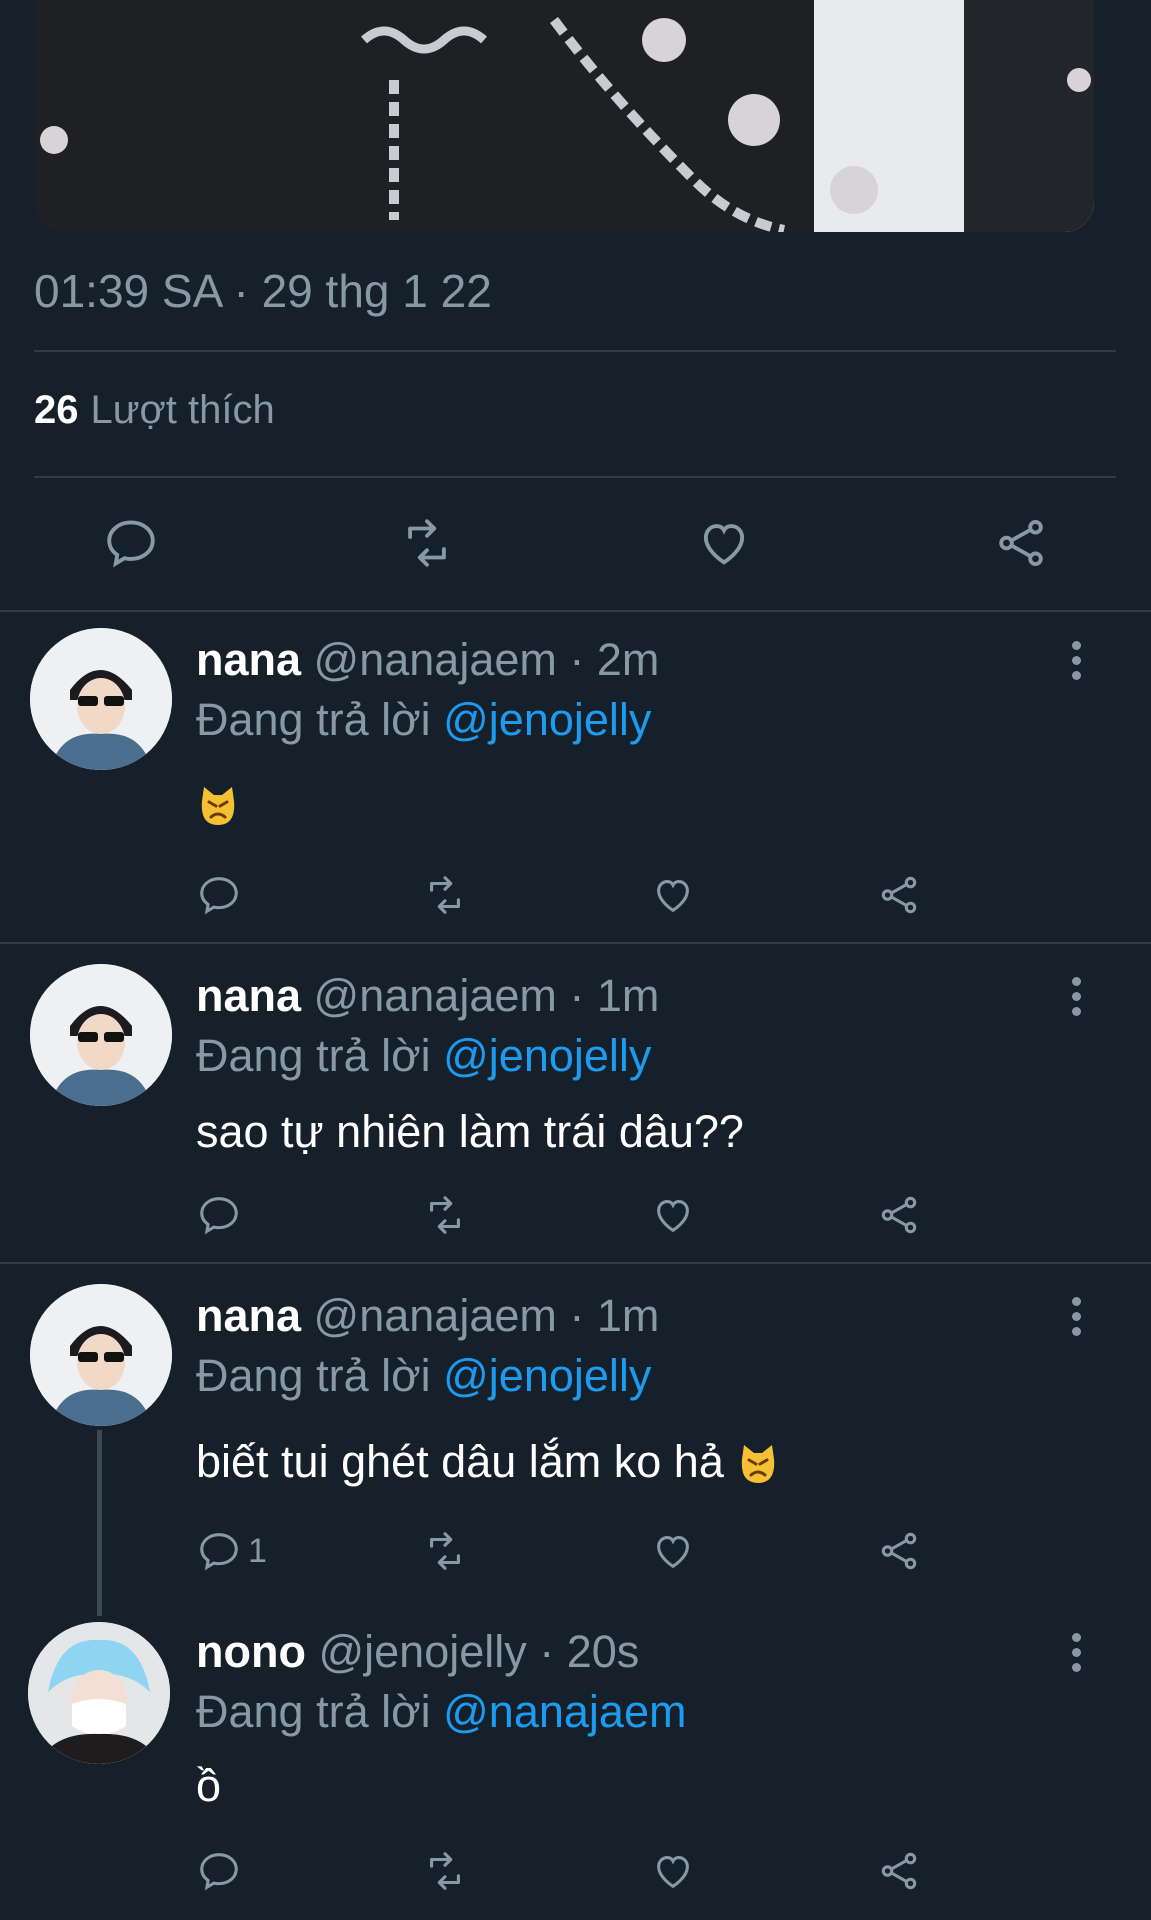 Image resolution: width=1151 pixels, height=1920 pixels. Describe the element at coordinates (209, 1785) in the screenshot. I see `tweet-text: ồ` at that location.